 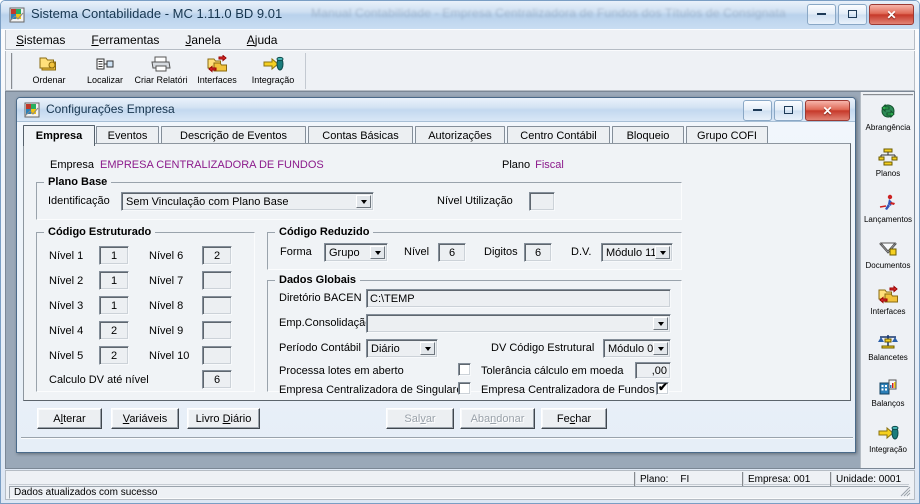 I want to click on processa-lotes-checkbox, so click(x=464, y=369).